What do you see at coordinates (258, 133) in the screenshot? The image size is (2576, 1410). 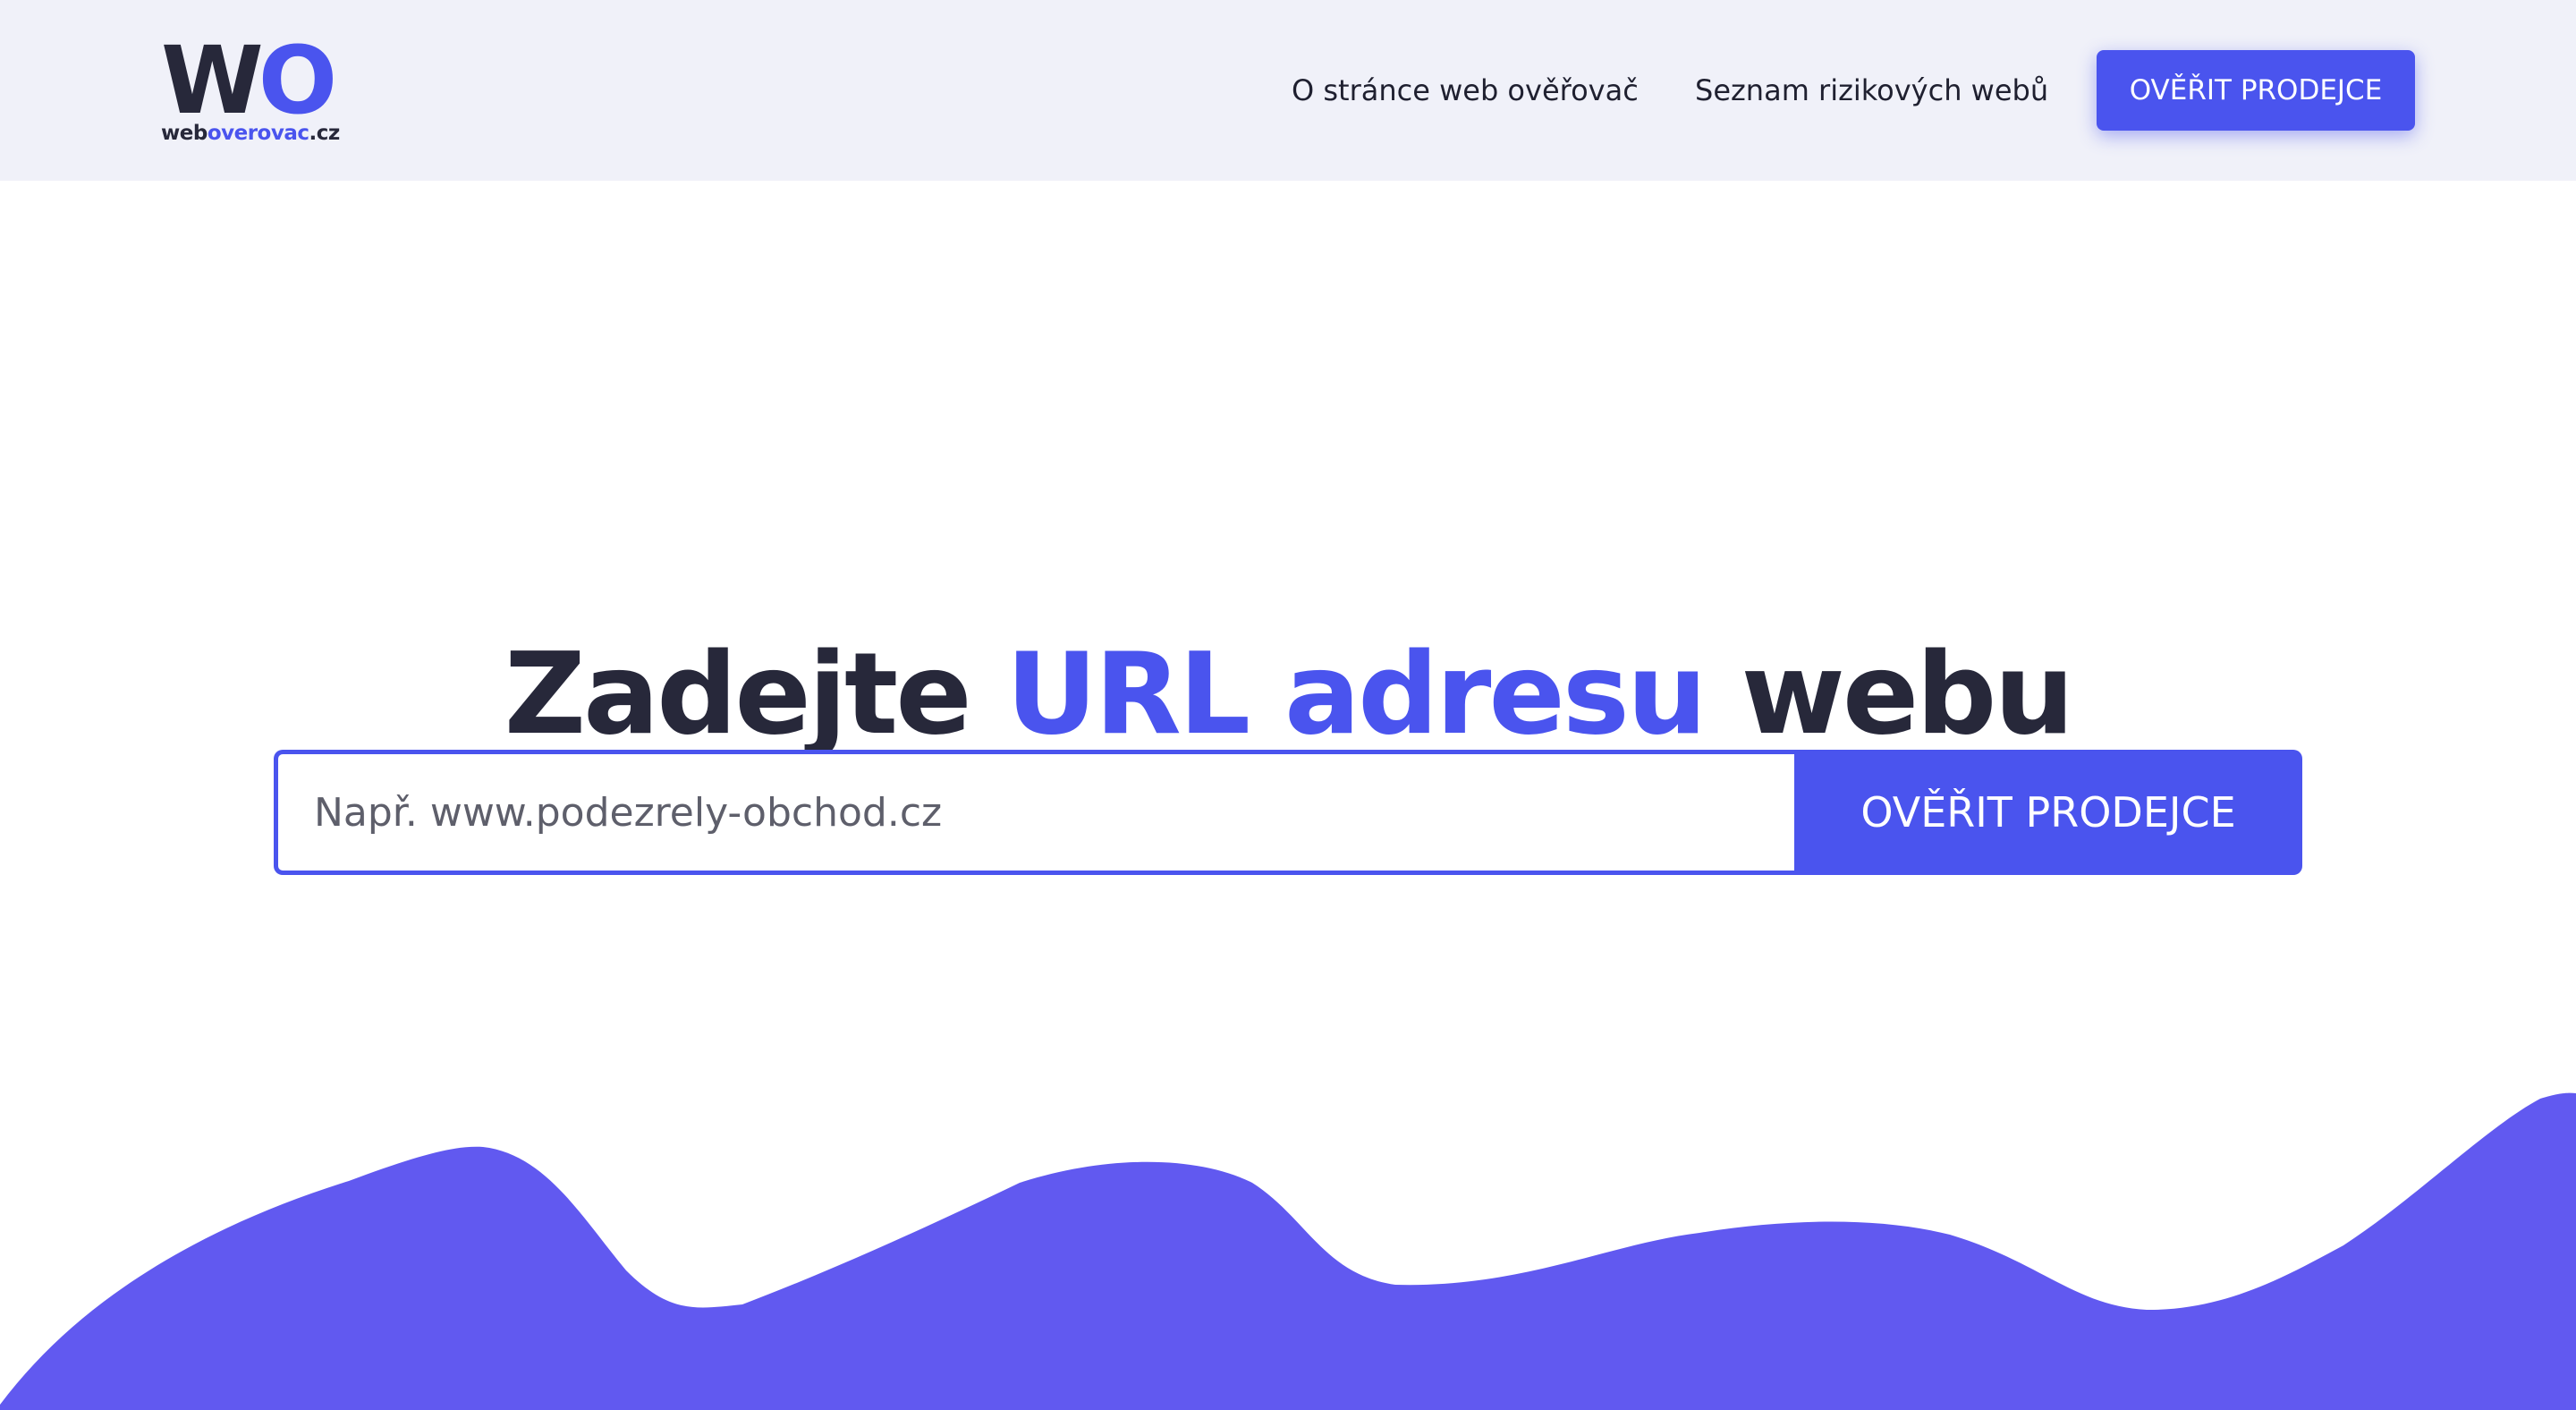 I see `logo-domain-overovac: overovac` at bounding box center [258, 133].